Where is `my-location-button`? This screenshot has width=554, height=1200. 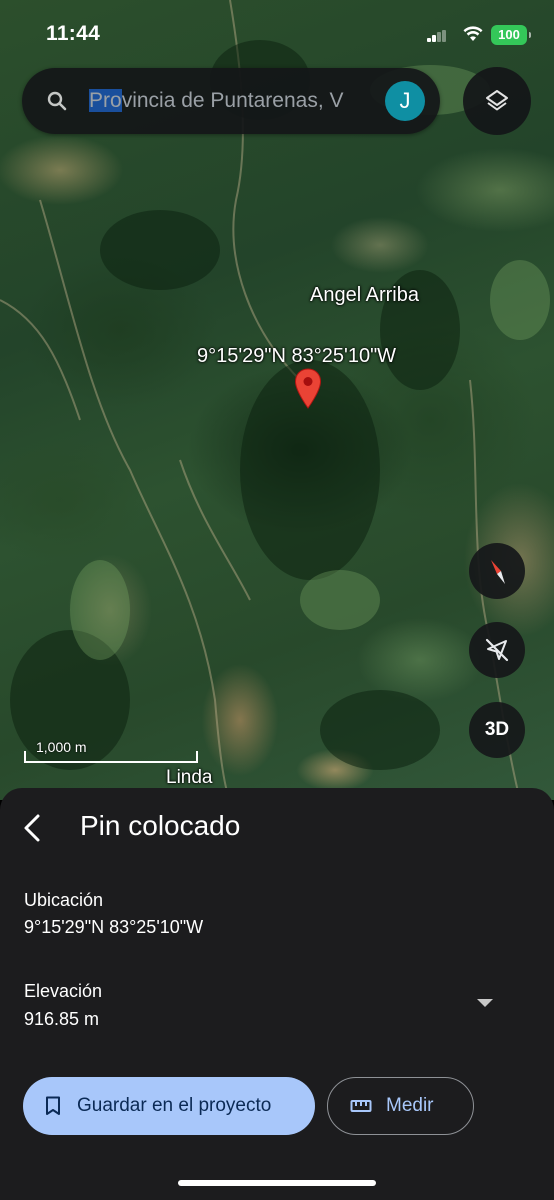
my-location-button is located at coordinates (497, 650).